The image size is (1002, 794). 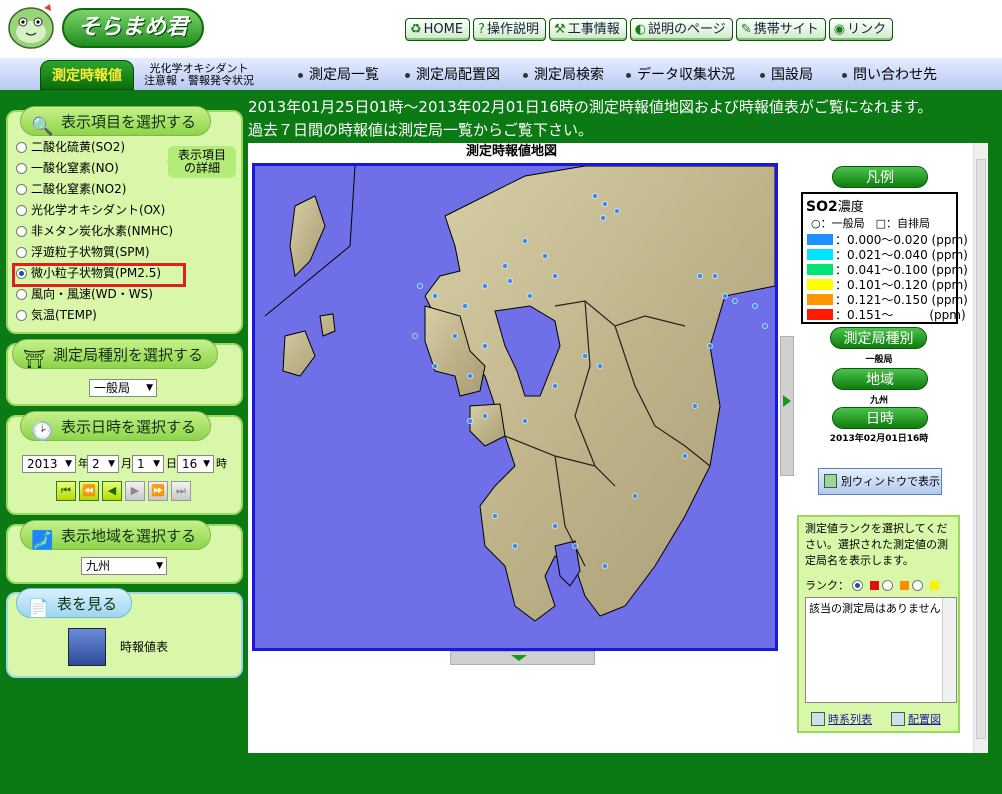 What do you see at coordinates (880, 481) in the screenshot?
I see `open-new-window-button: 別ウィンドウで表示` at bounding box center [880, 481].